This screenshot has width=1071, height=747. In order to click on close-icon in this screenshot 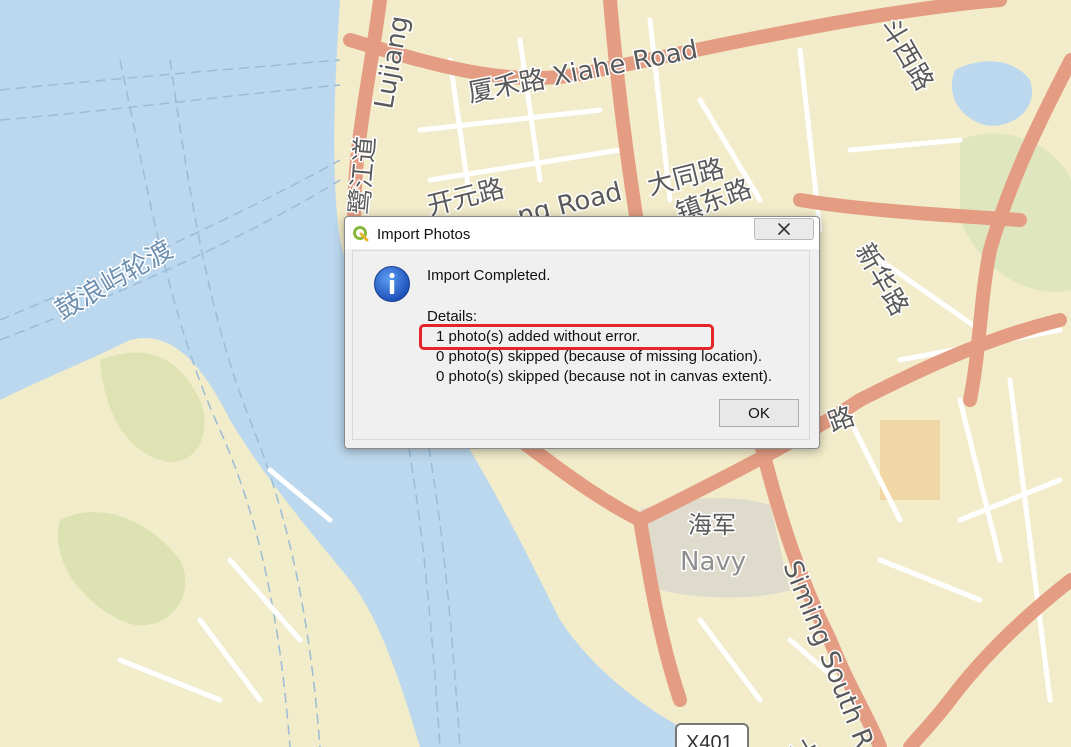, I will do `click(784, 229)`.